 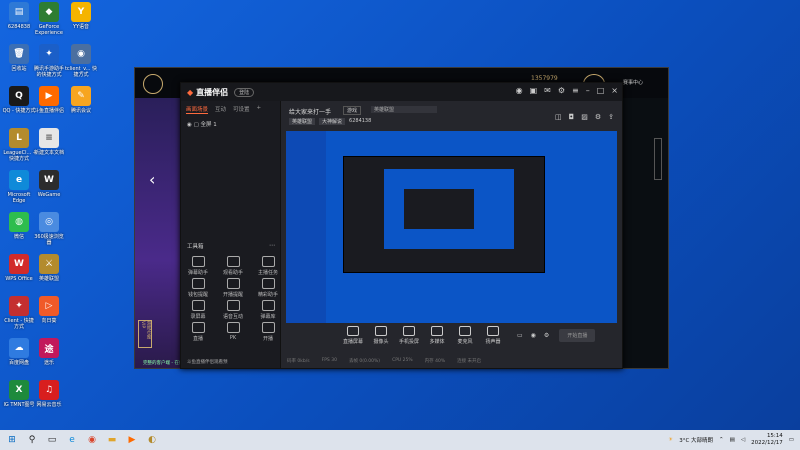 What do you see at coordinates (145, 334) in the screenshot?
I see `side-label: 游戏仓库 VIP` at bounding box center [145, 334].